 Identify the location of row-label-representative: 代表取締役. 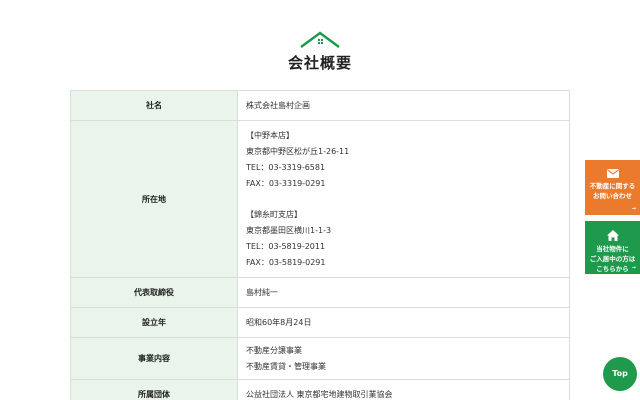
(154, 292).